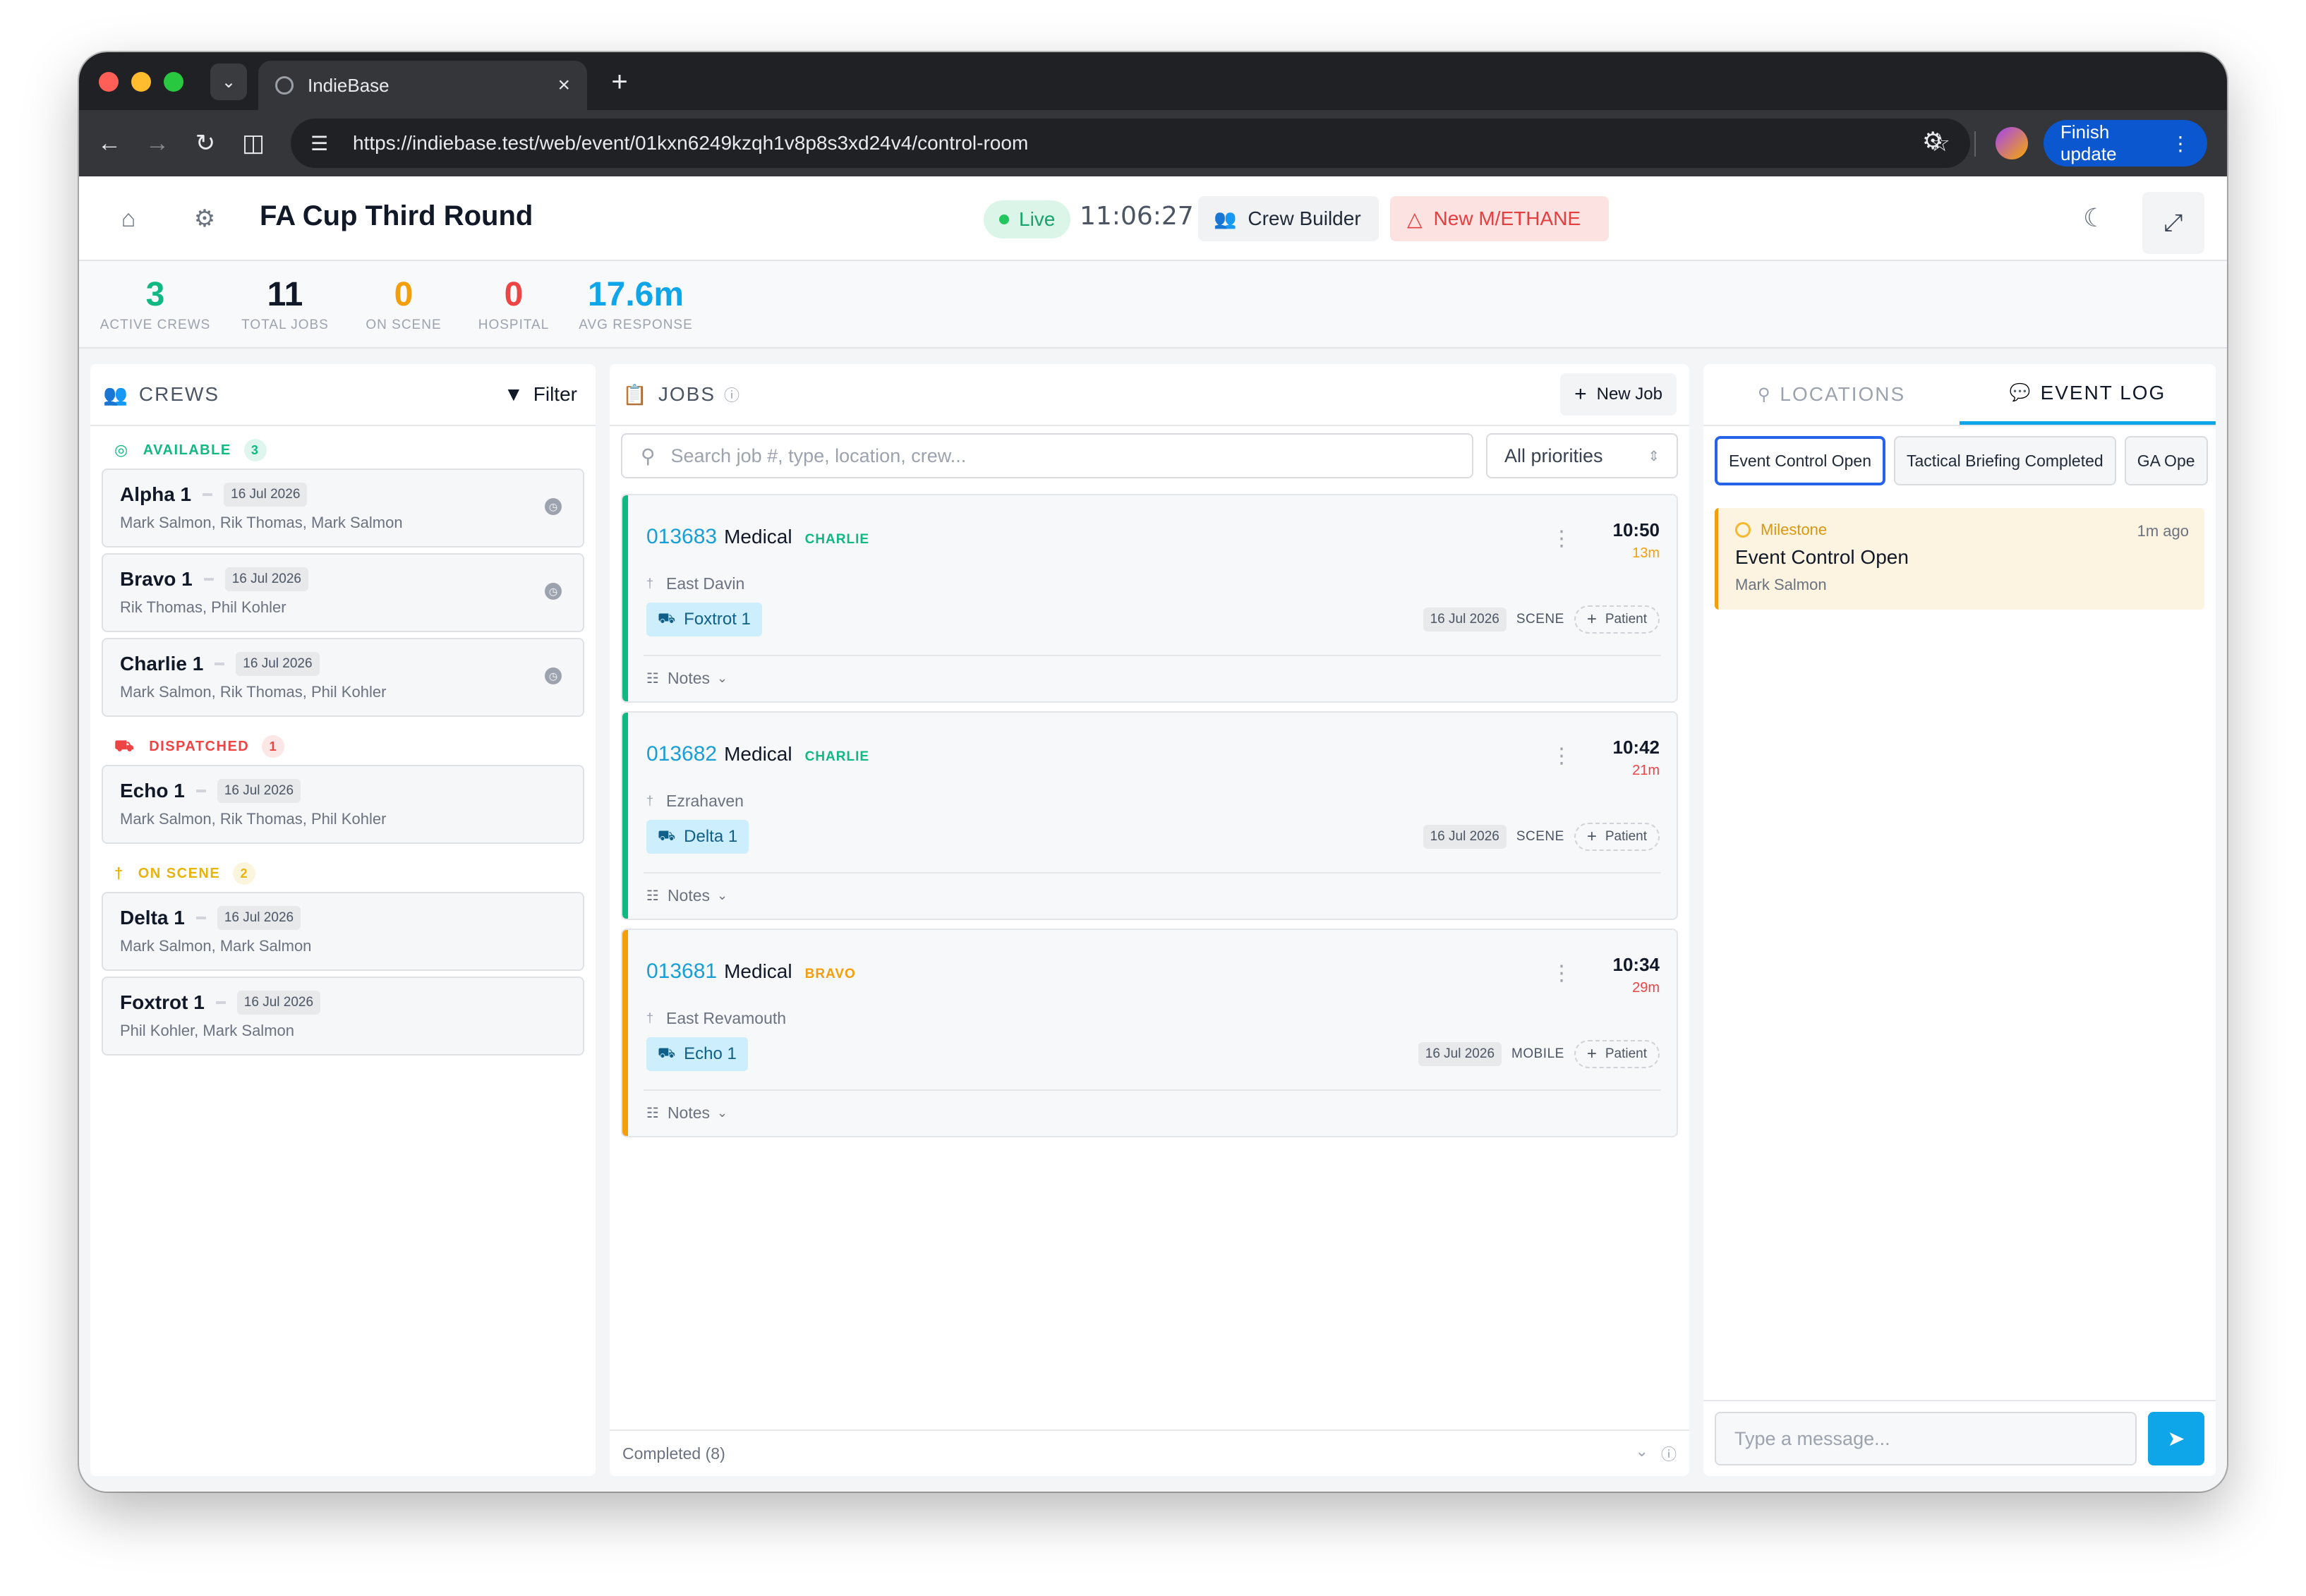  What do you see at coordinates (2173, 223) in the screenshot?
I see `fullscreen-button: ⤢` at bounding box center [2173, 223].